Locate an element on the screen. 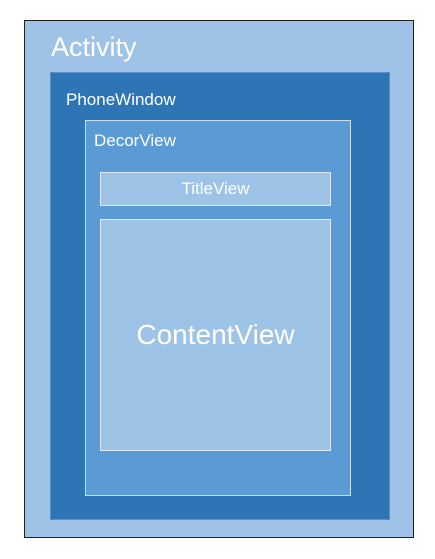 Image resolution: width=435 pixels, height=559 pixels. title-view-label: TitleView is located at coordinates (215, 188).